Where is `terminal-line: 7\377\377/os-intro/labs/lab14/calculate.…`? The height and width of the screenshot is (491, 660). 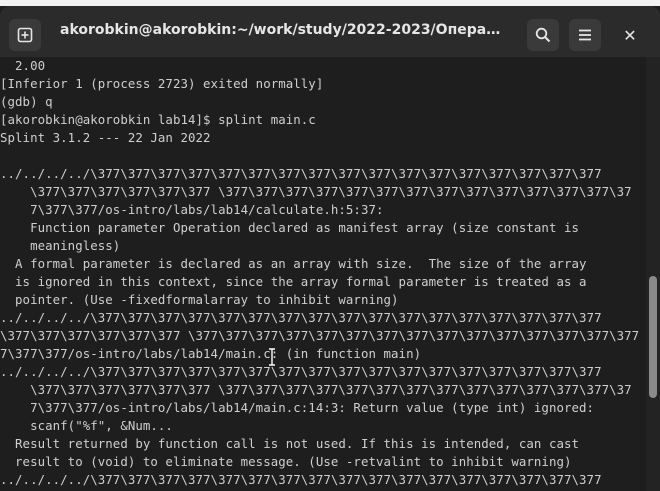 terminal-line: 7\377\377/os-intro/labs/lab14/calculate.… is located at coordinates (192, 209).